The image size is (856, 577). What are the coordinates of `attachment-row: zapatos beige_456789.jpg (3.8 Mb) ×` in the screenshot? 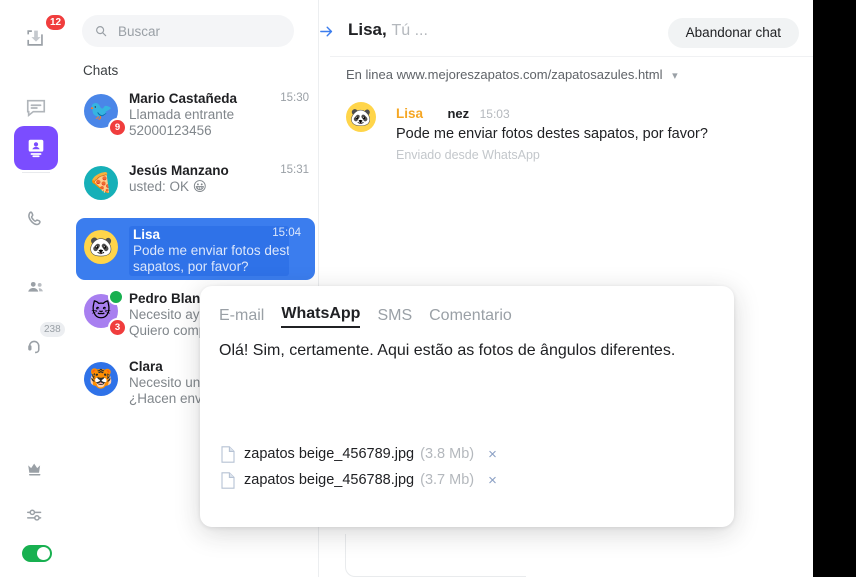 It's located at (467, 454).